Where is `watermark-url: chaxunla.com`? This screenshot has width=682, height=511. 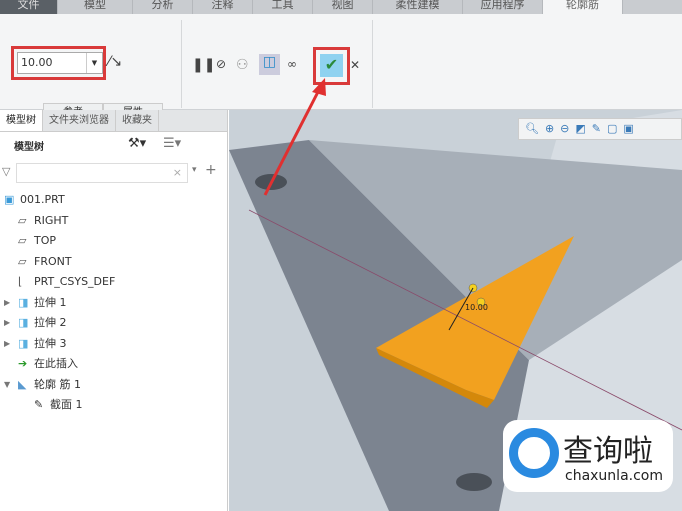 watermark-url: chaxunla.com is located at coordinates (614, 476).